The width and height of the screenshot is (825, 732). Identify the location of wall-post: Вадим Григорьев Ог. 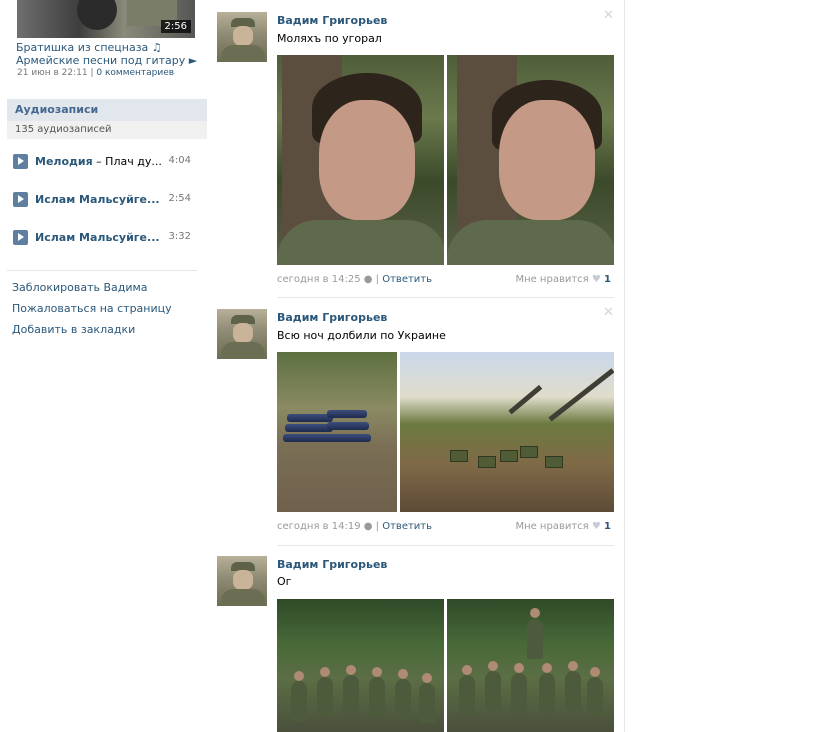
(417, 644).